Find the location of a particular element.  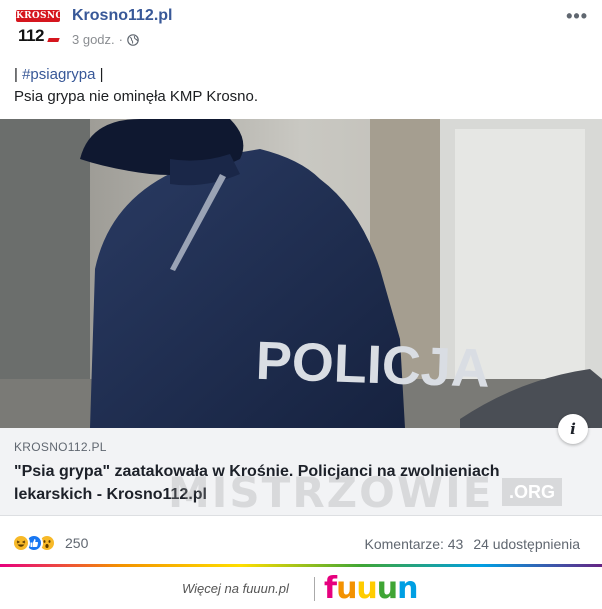

avatar-logo-top-text: KROSNO is located at coordinates (39, 16).